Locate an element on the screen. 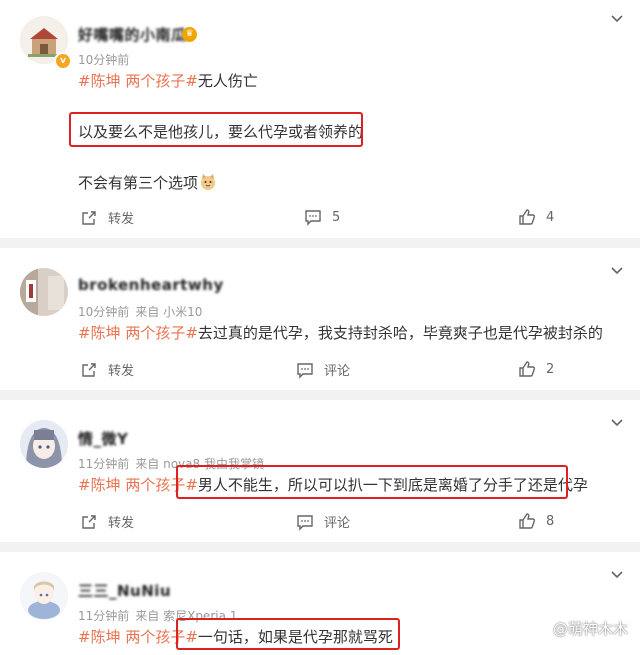 The height and width of the screenshot is (655, 640). post-text-line-1: #陈坤 两个孩子#无人伤亡 is located at coordinates (168, 80).